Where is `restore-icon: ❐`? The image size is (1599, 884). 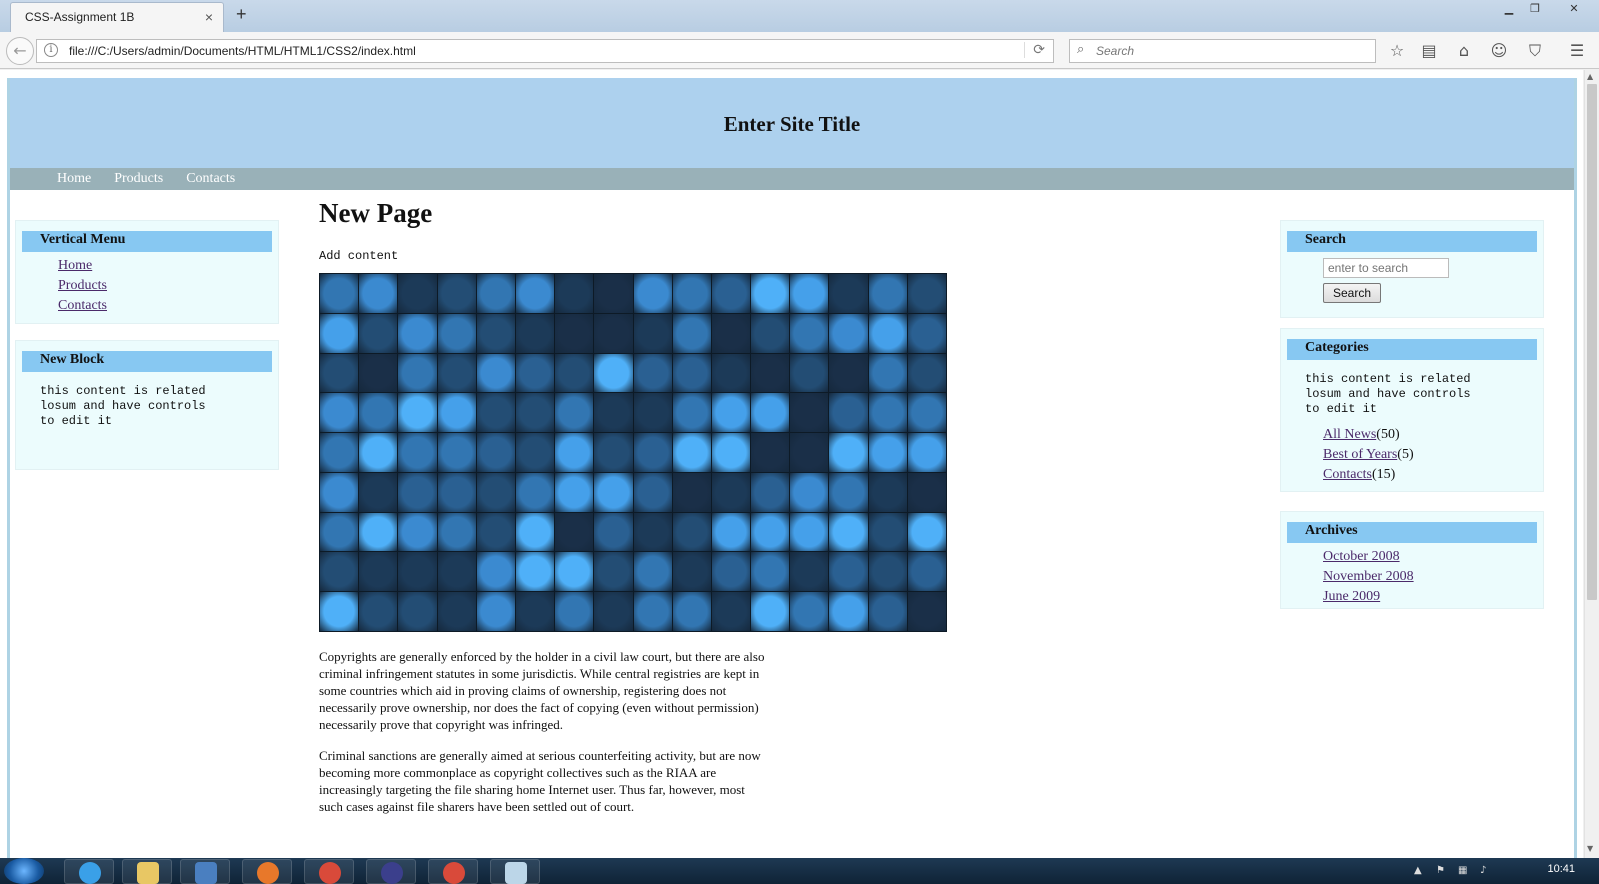
restore-icon: ❐ is located at coordinates (1535, 9).